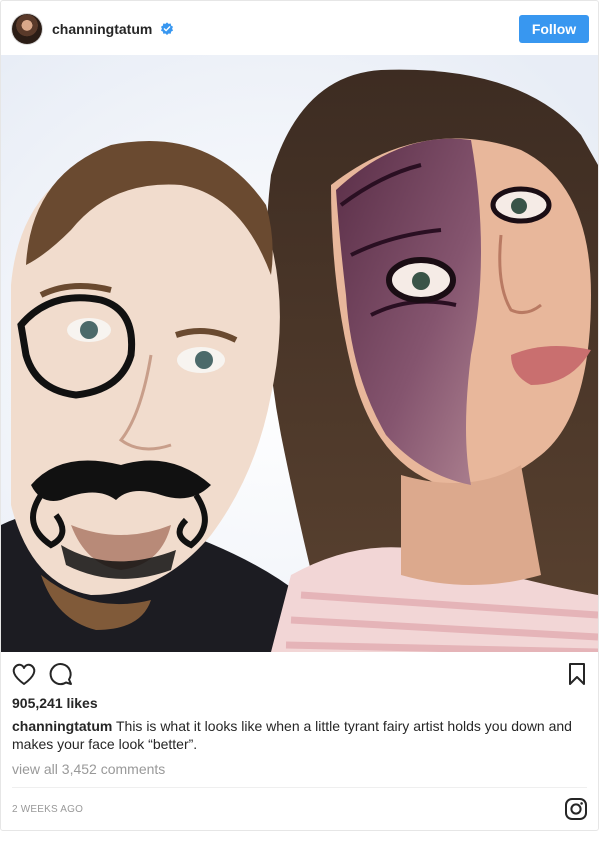 The width and height of the screenshot is (599, 843). What do you see at coordinates (299, 672) in the screenshot?
I see `action-bar` at bounding box center [299, 672].